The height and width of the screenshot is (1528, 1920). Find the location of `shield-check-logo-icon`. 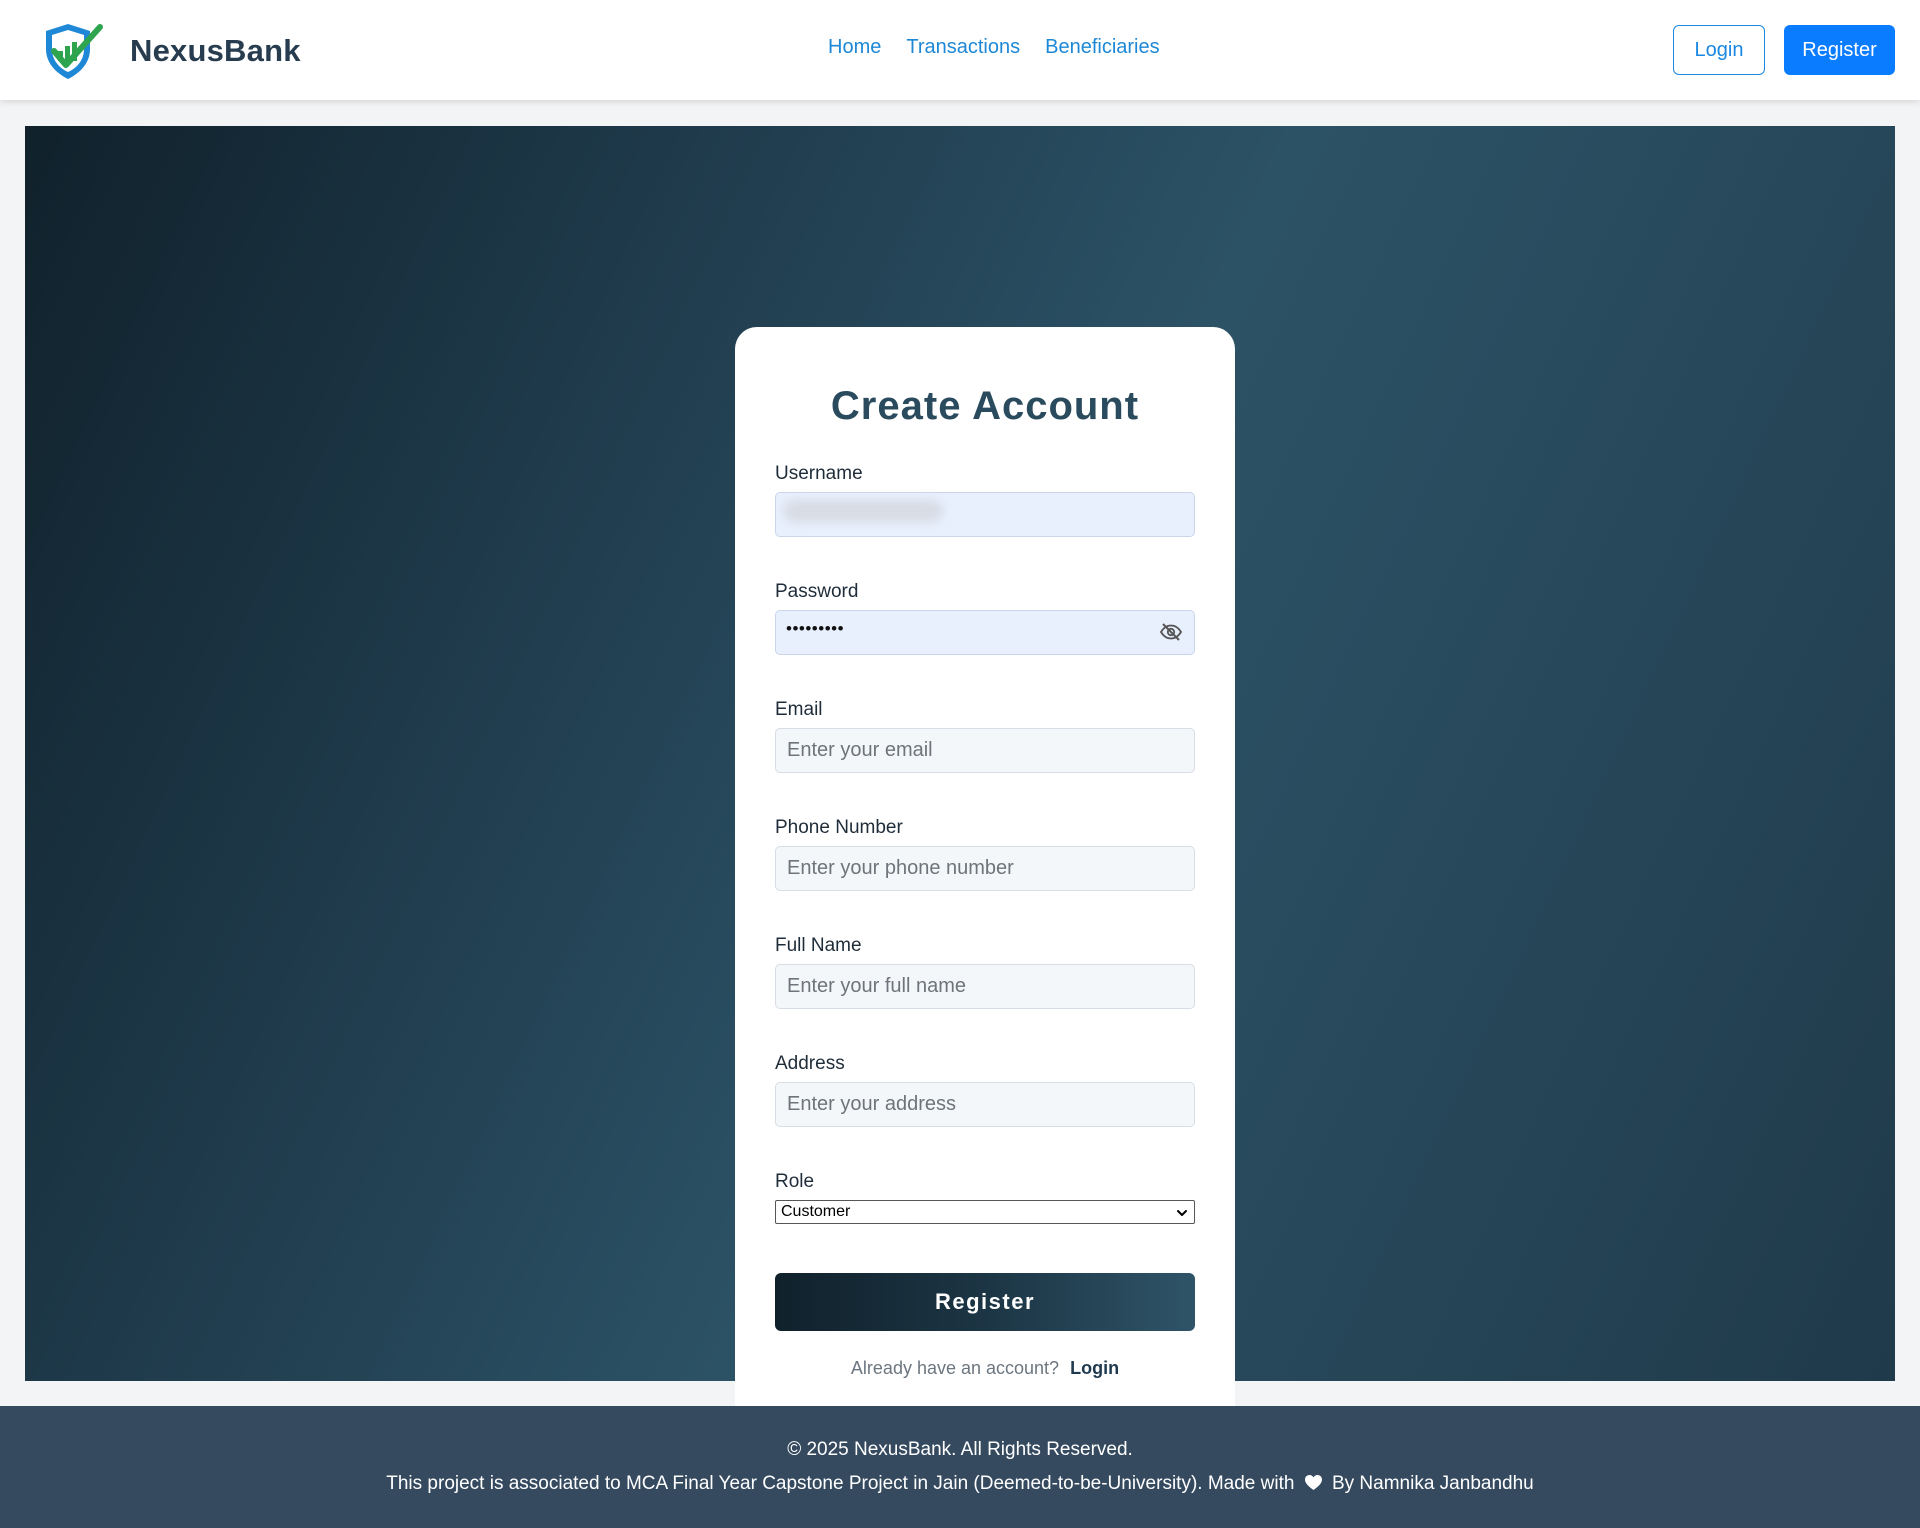

shield-check-logo-icon is located at coordinates (74, 51).